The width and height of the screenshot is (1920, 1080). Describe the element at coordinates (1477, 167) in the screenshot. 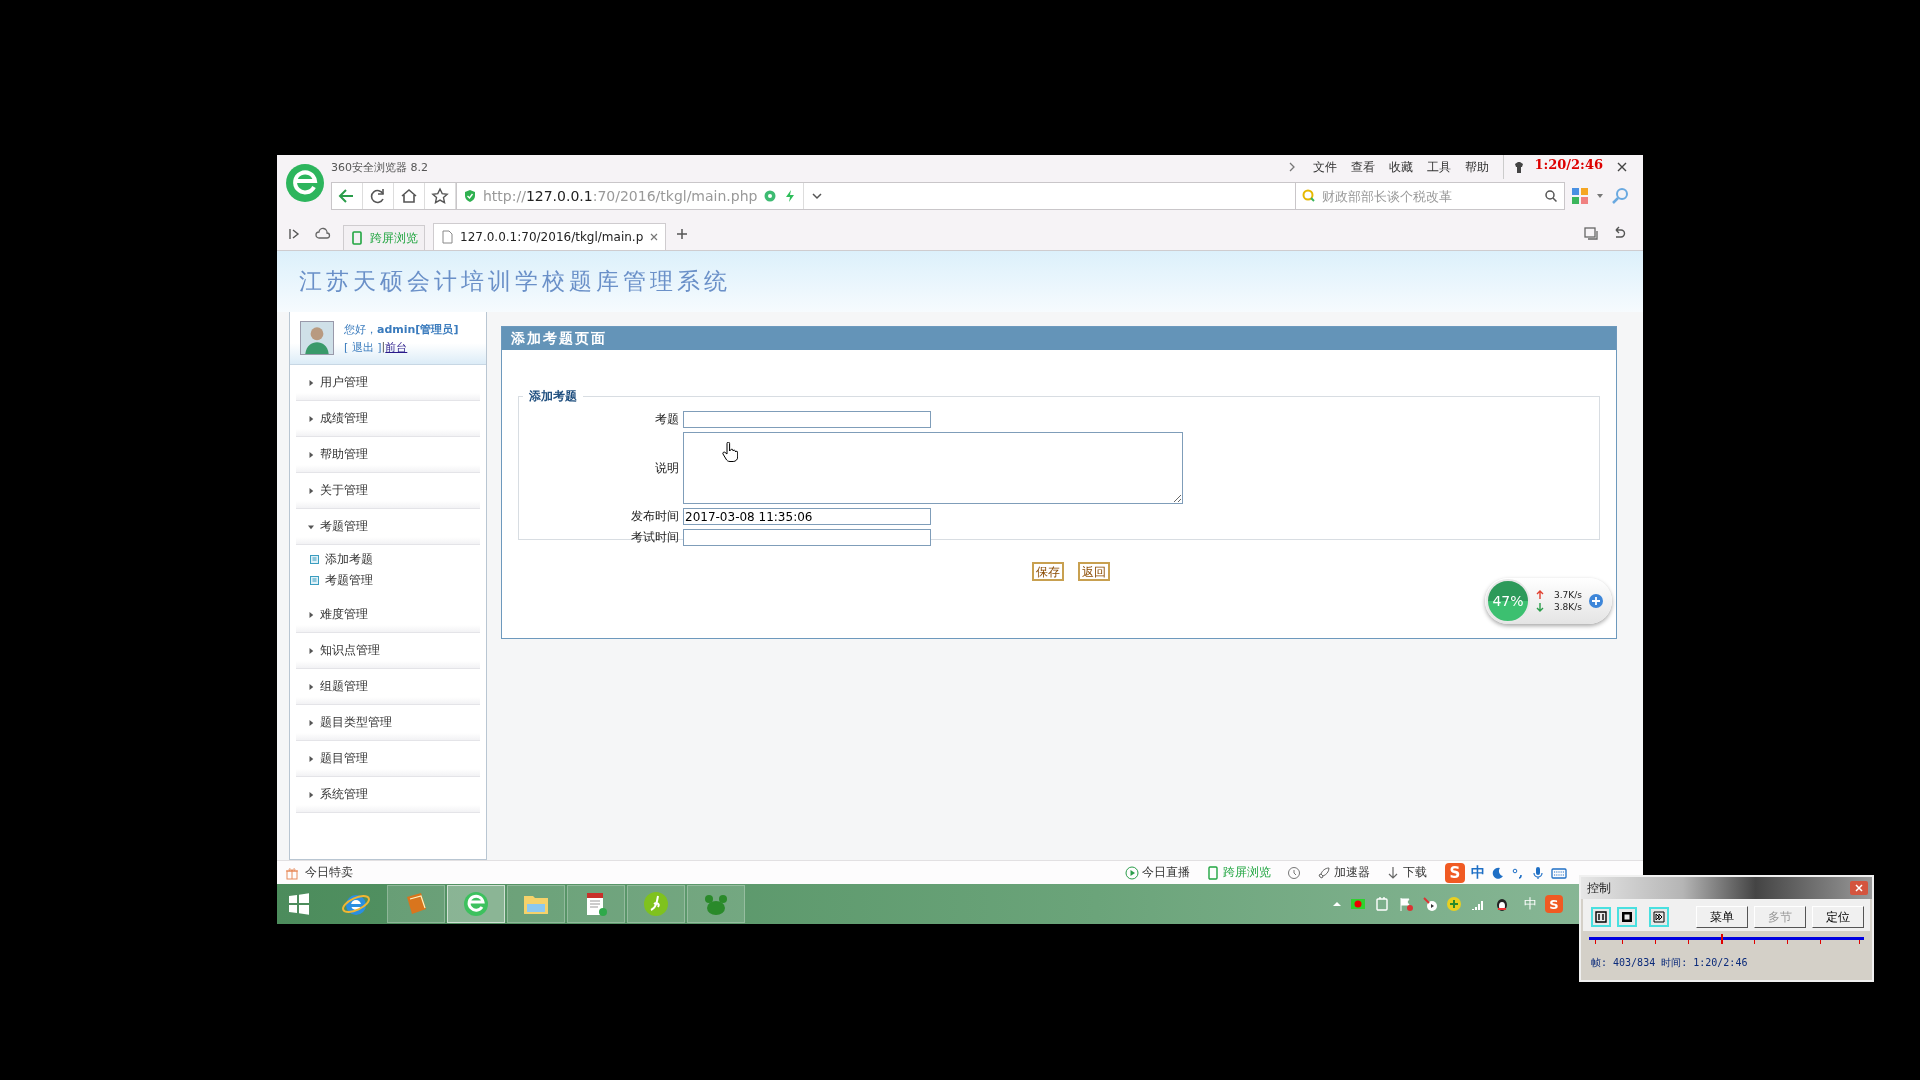

I see `menu-item: 帮助` at that location.